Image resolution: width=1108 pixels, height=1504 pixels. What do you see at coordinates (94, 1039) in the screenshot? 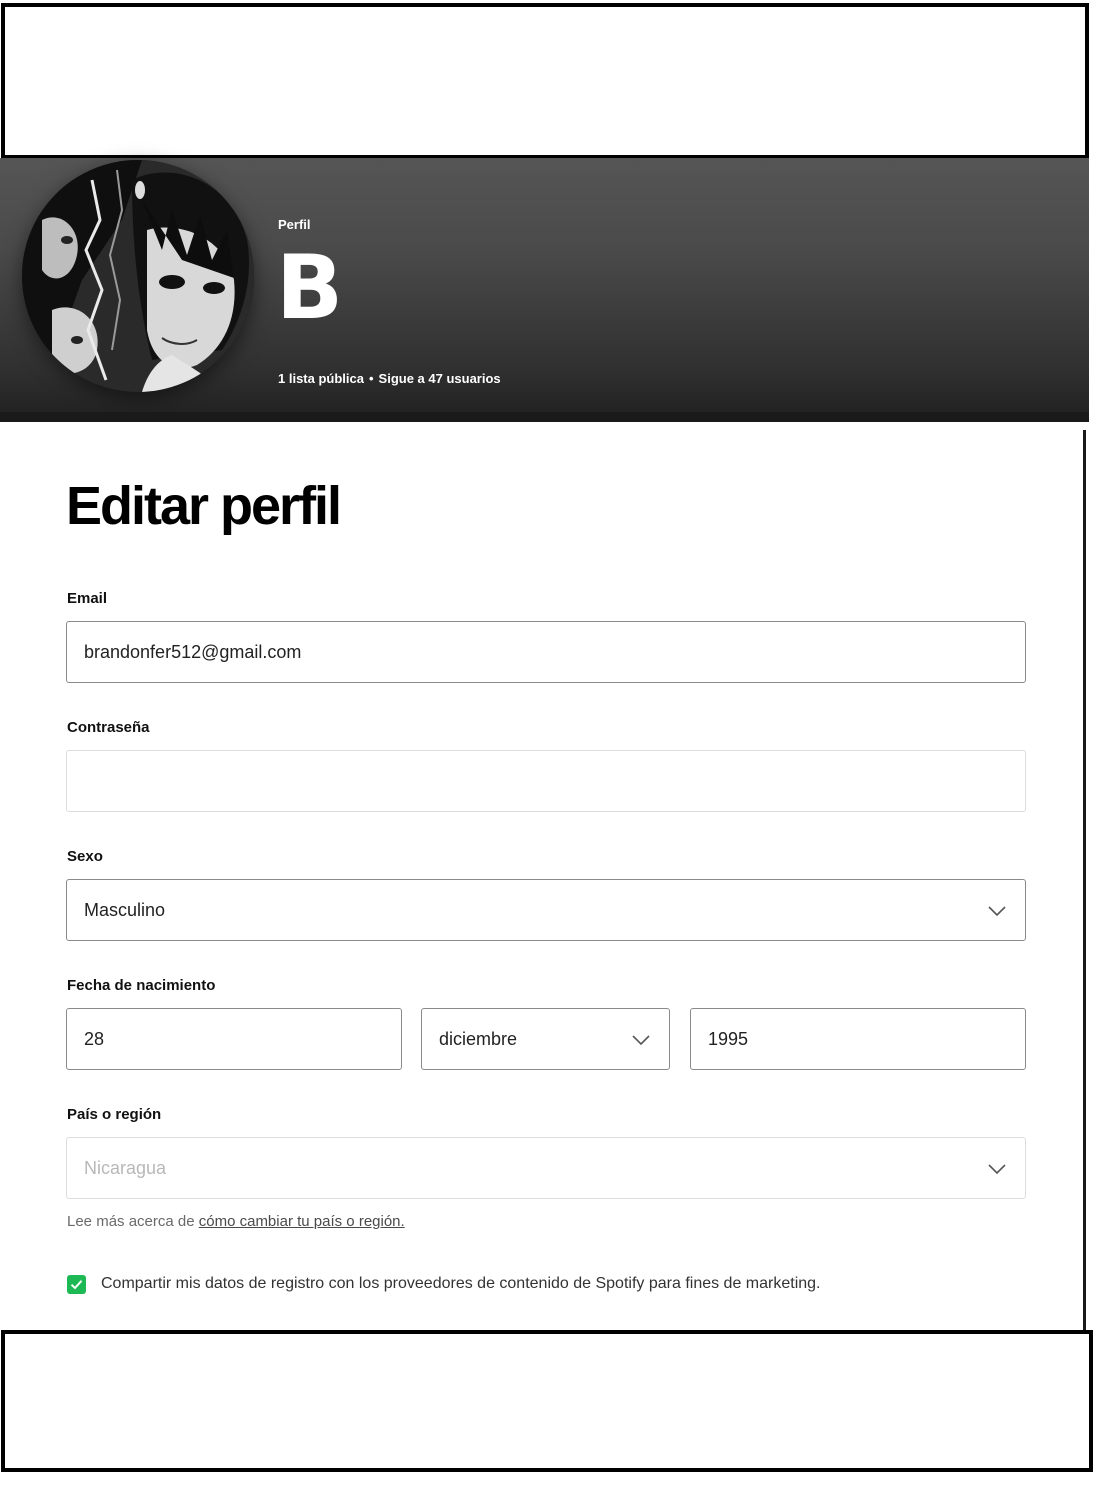
I see `birth-day-value: 28` at bounding box center [94, 1039].